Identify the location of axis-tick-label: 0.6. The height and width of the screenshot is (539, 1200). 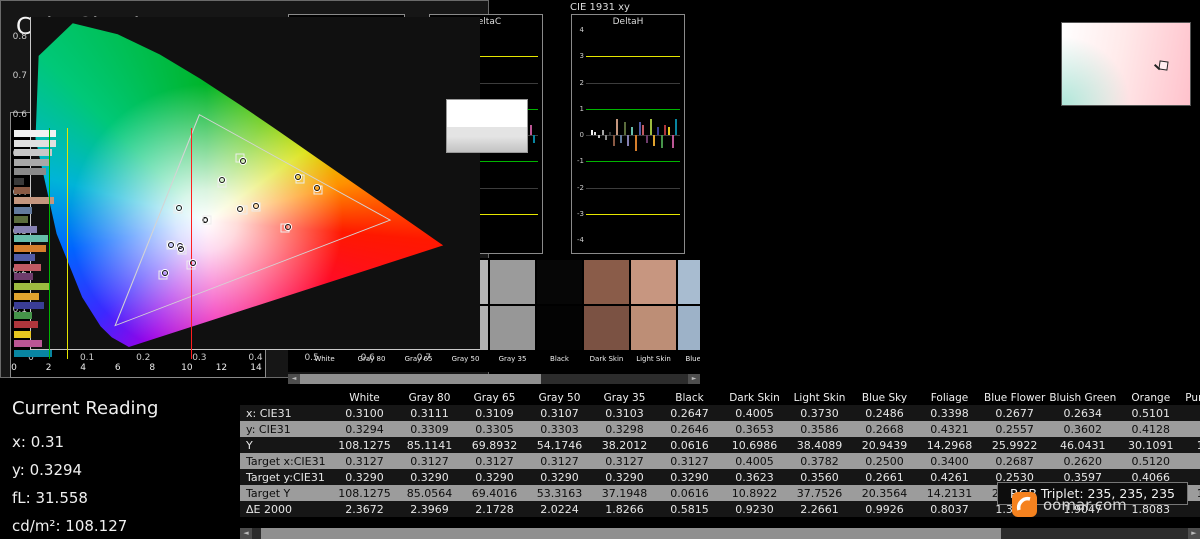
(19, 114).